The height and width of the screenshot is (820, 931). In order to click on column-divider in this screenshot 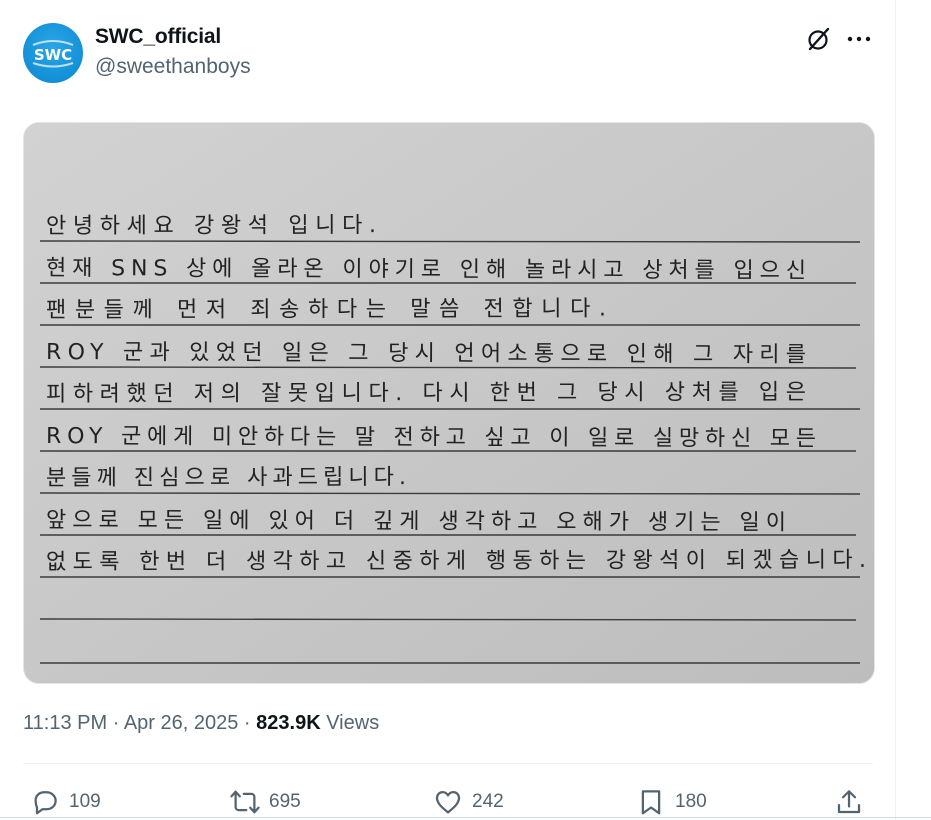, I will do `click(895, 410)`.